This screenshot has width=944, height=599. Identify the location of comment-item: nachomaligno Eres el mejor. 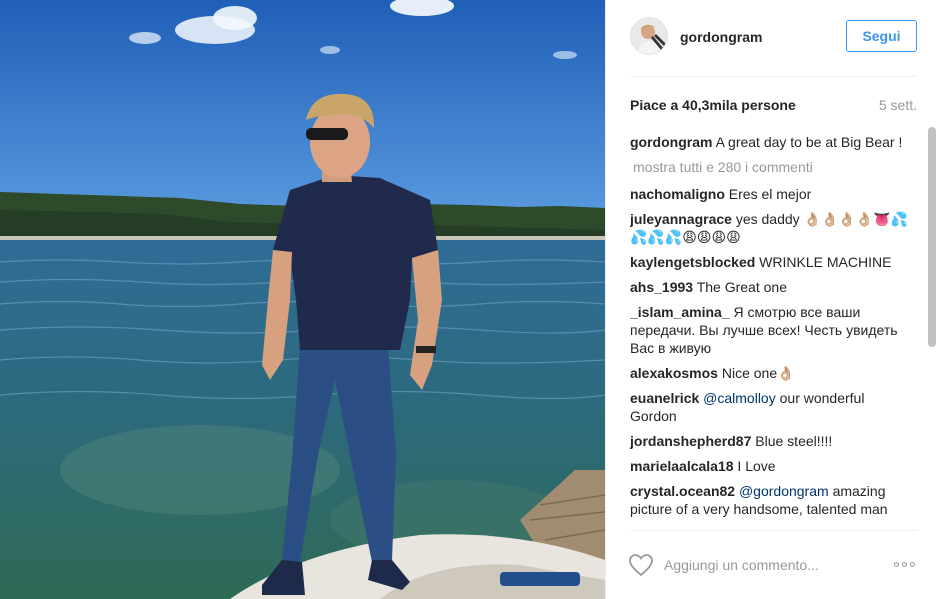
(771, 194).